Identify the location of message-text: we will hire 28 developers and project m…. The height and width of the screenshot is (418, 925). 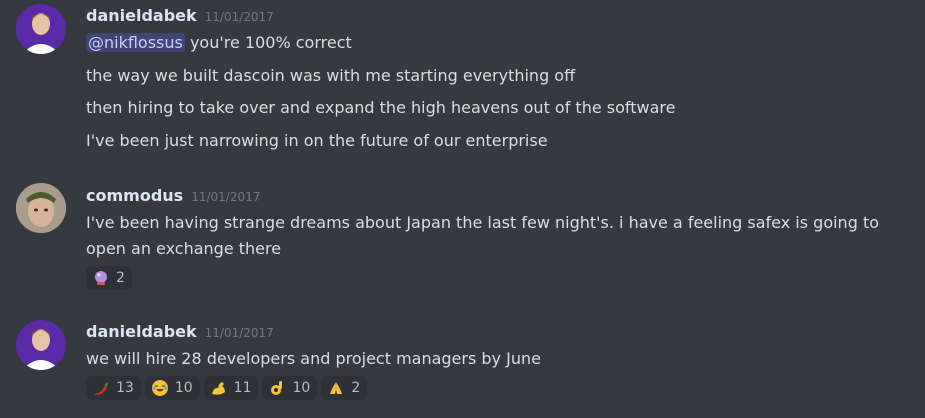
(313, 358).